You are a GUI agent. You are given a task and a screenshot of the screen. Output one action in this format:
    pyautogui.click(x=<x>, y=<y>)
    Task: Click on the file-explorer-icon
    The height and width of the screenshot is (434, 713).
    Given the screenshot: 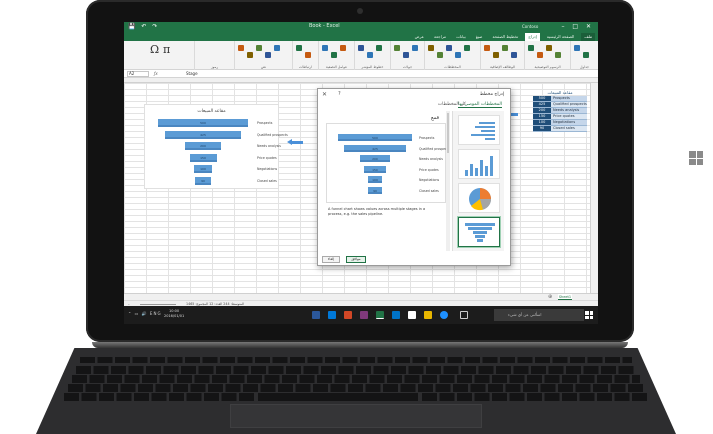 What is the action you would take?
    pyautogui.click(x=428, y=315)
    